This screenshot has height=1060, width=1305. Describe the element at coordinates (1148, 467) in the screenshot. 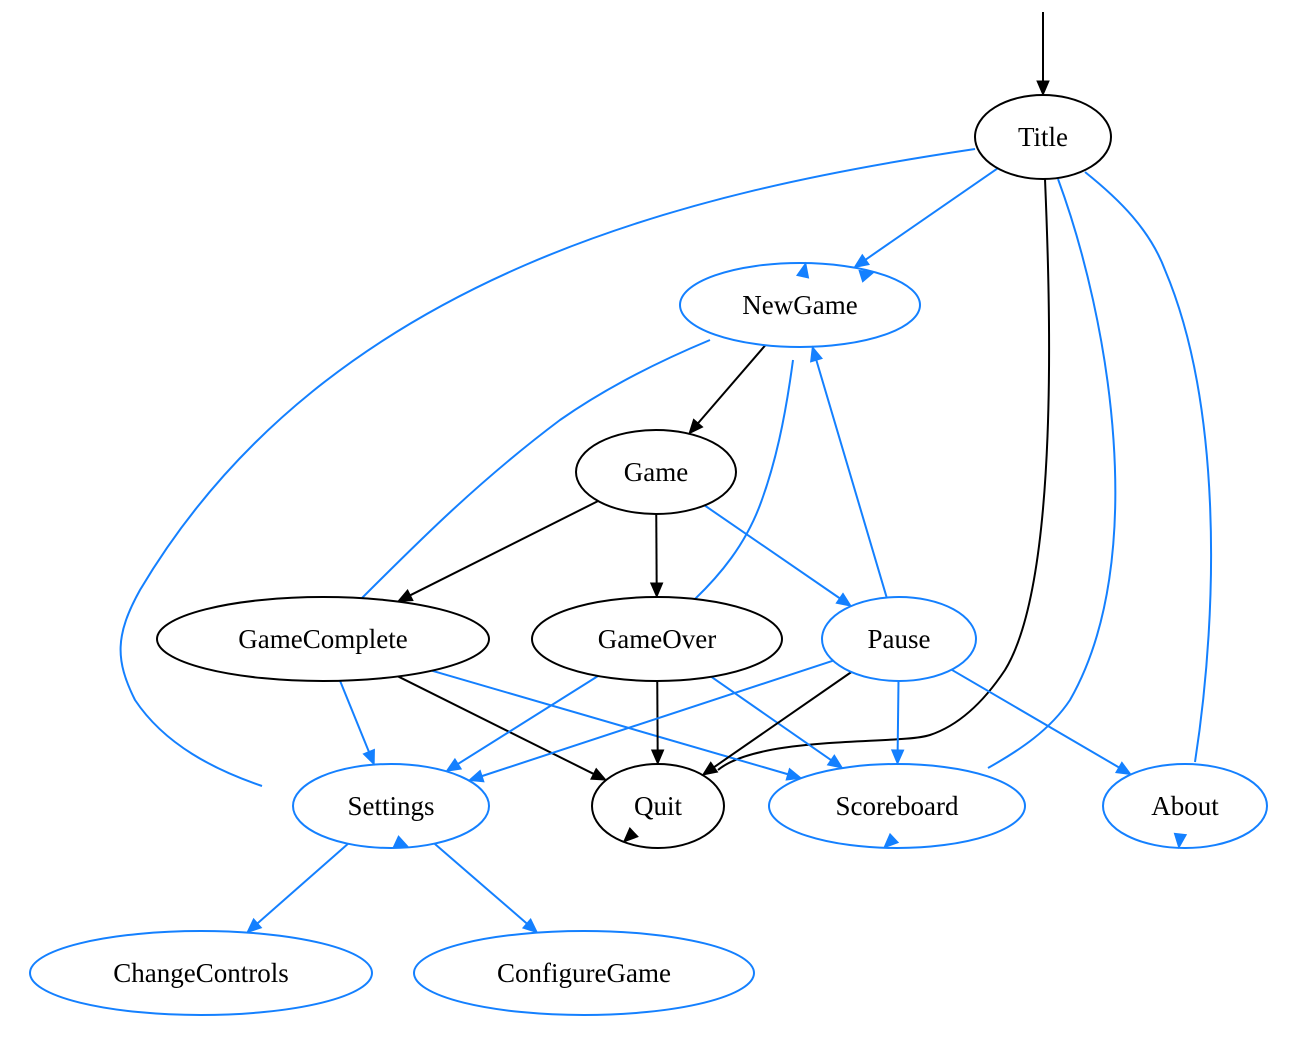

I see `edge-title-to-about` at that location.